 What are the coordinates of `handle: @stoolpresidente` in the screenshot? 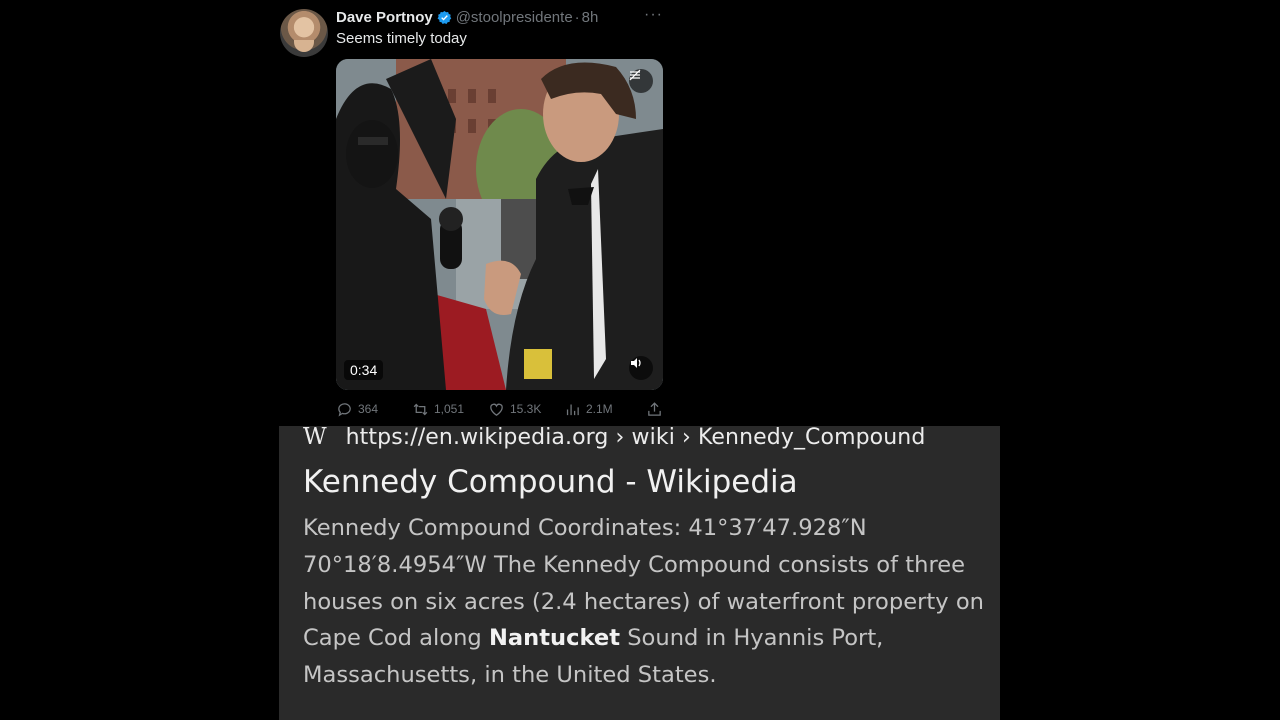 It's located at (514, 17).